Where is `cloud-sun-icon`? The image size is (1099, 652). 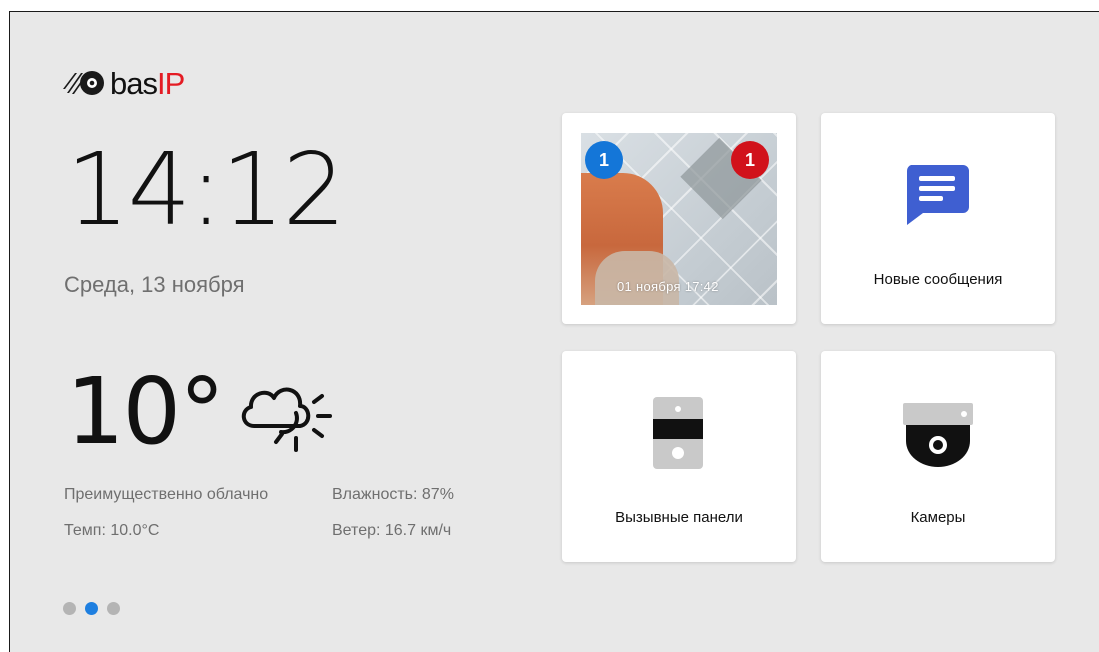 cloud-sun-icon is located at coordinates (286, 419).